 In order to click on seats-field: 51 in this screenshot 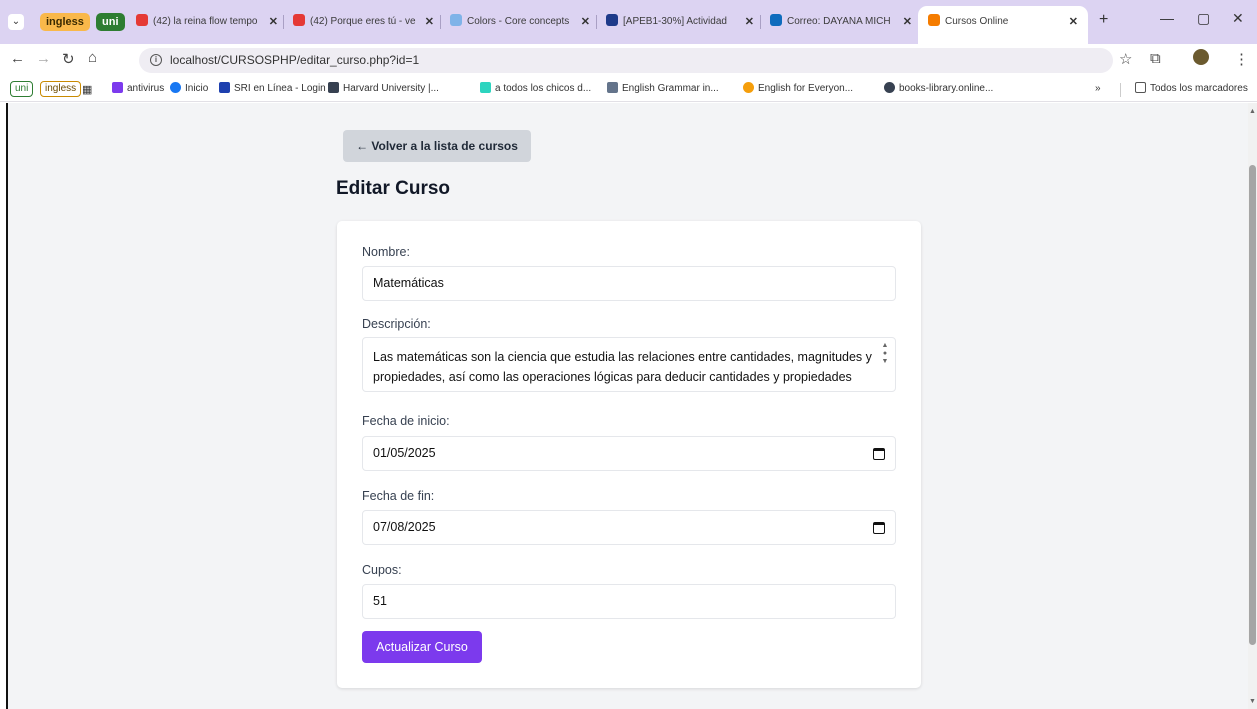, I will do `click(629, 601)`.